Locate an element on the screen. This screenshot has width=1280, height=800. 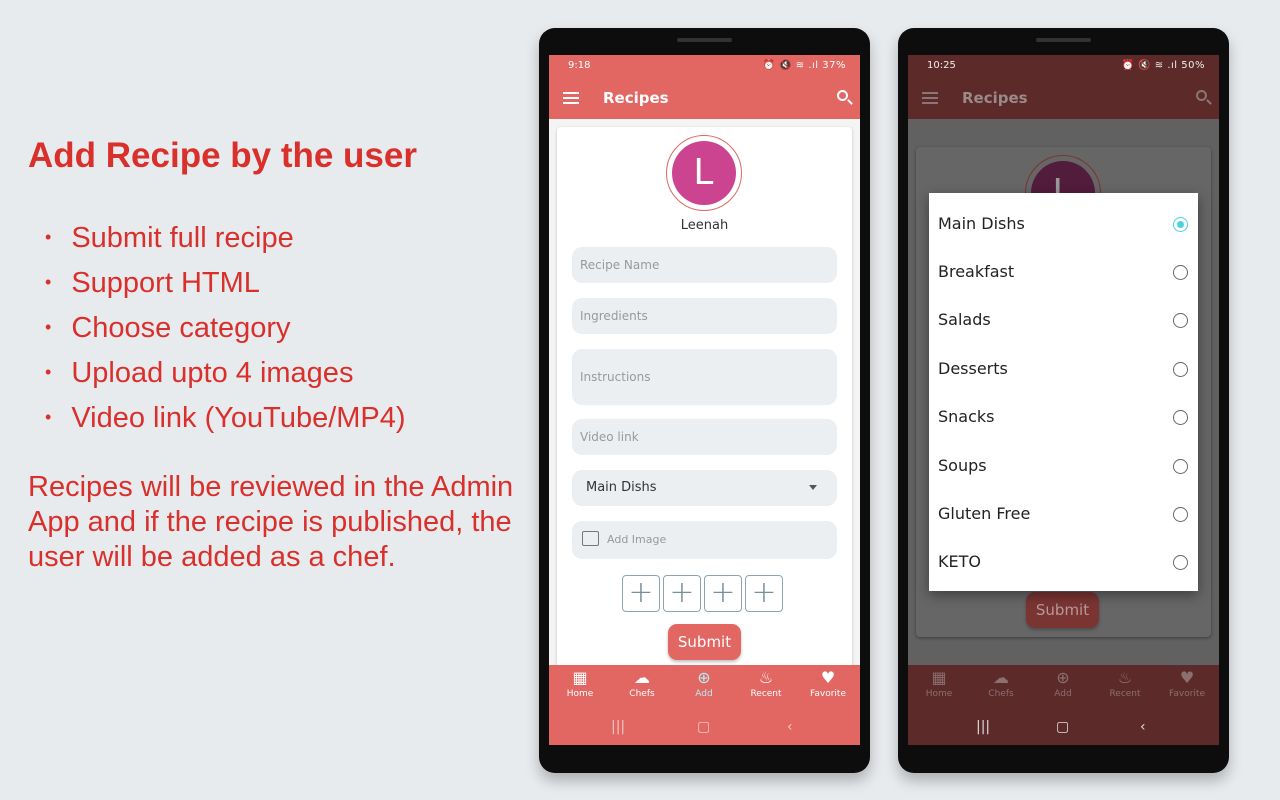
nav-favorite: ♥ Favorite is located at coordinates (828, 684).